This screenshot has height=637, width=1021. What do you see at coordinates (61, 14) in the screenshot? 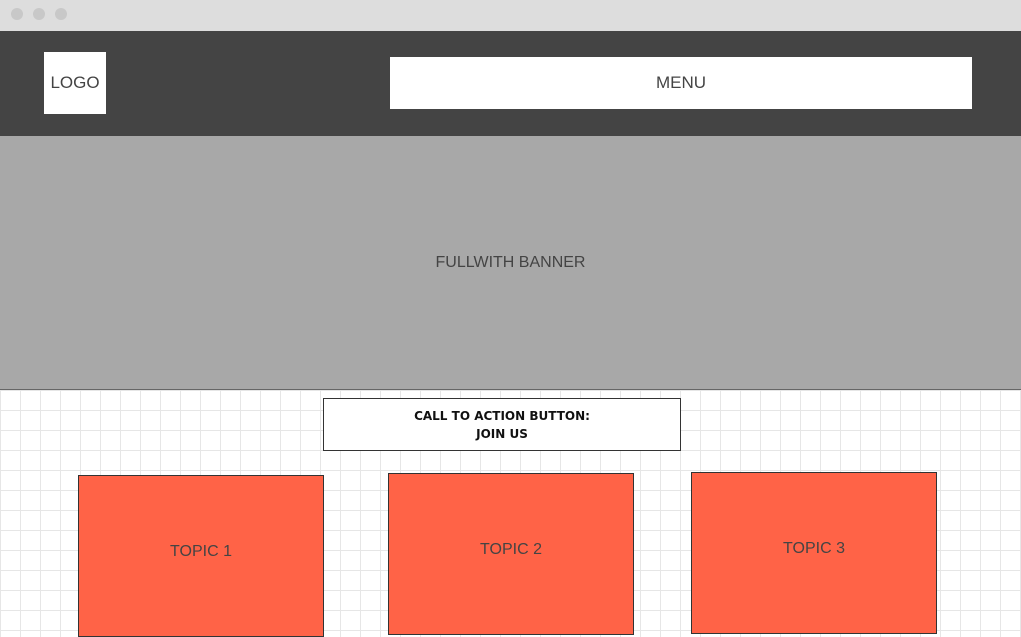
I see `maximize-dot-icon` at bounding box center [61, 14].